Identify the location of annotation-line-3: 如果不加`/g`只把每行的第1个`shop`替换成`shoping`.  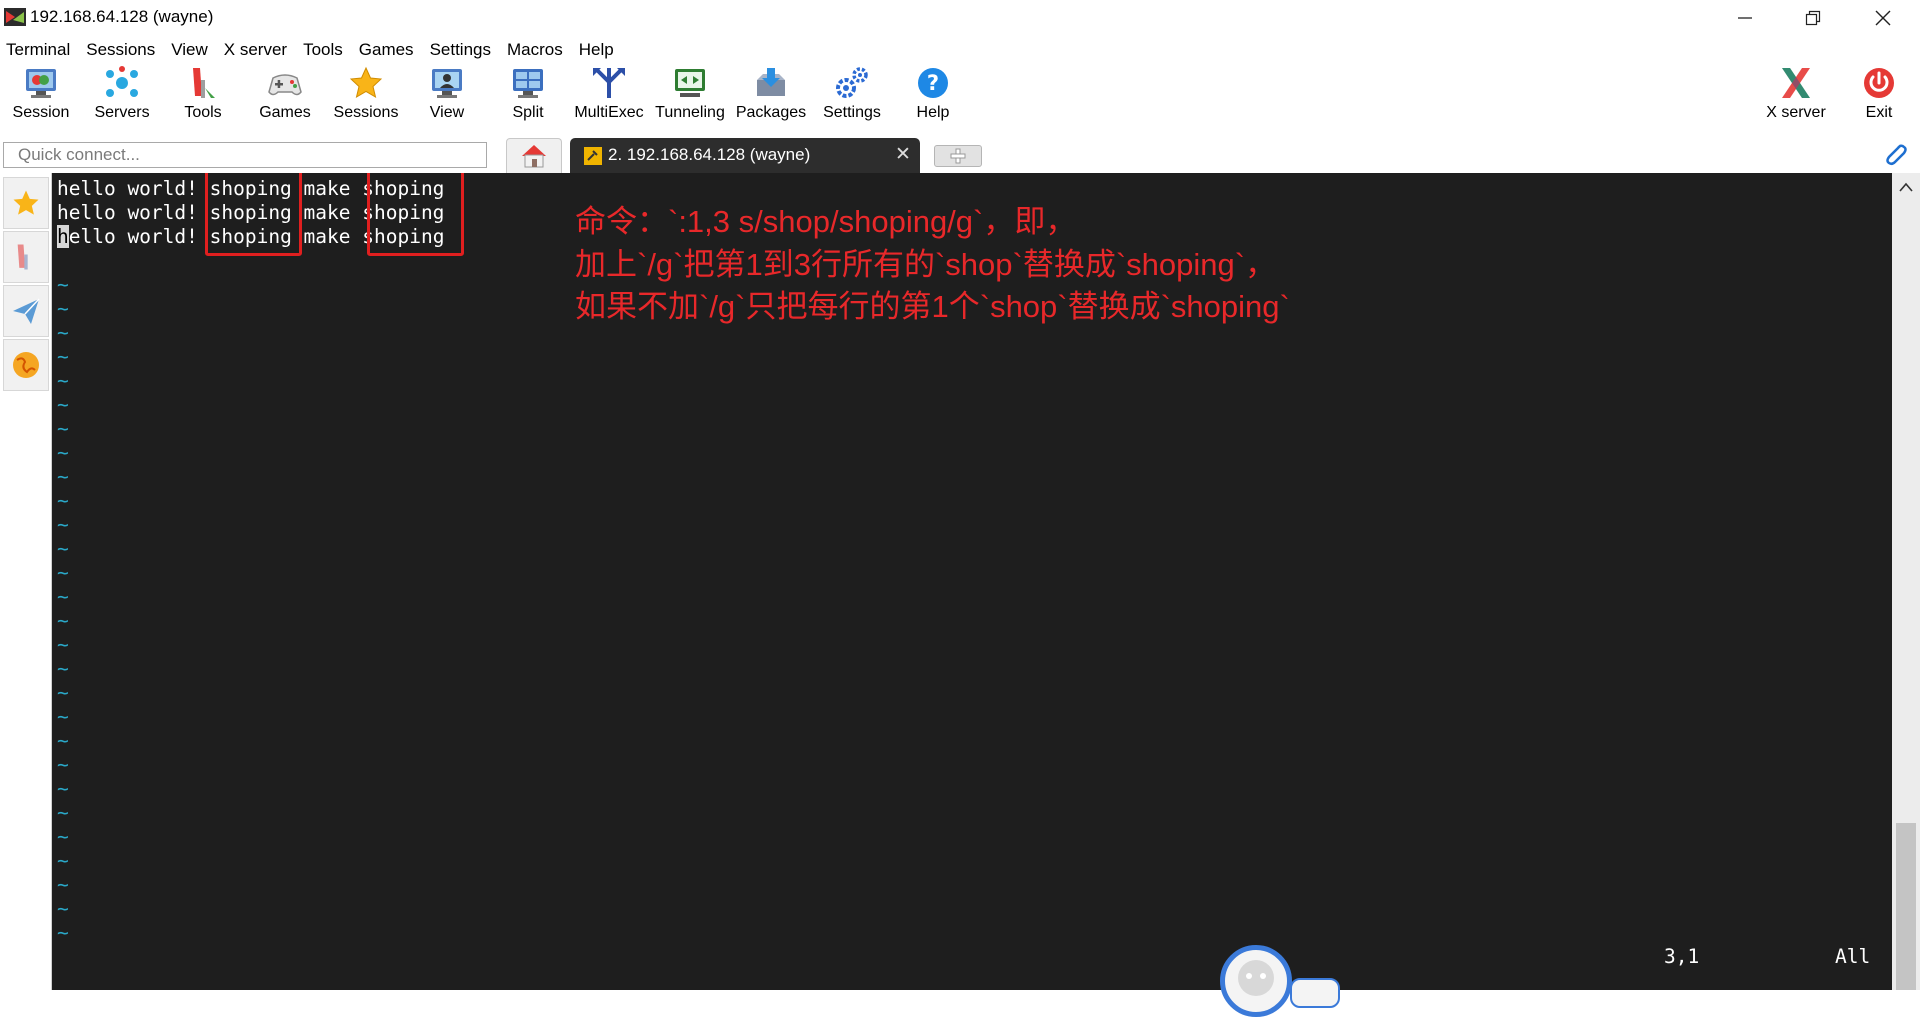
(932, 306).